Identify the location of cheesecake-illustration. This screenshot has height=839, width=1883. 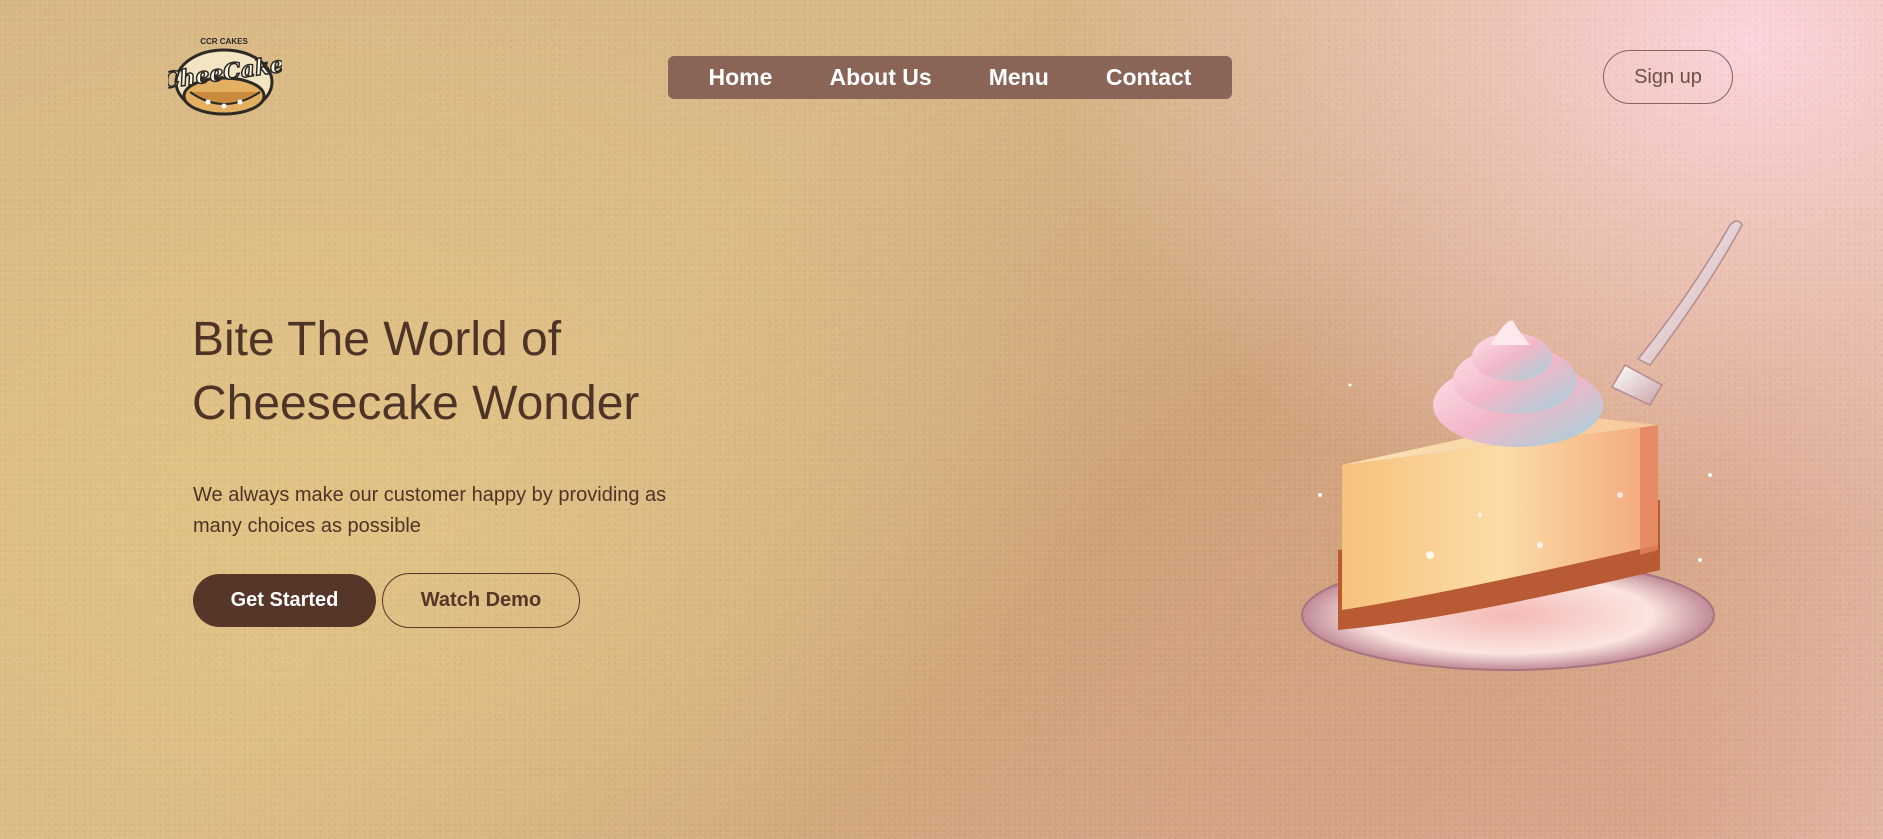
(1520, 450).